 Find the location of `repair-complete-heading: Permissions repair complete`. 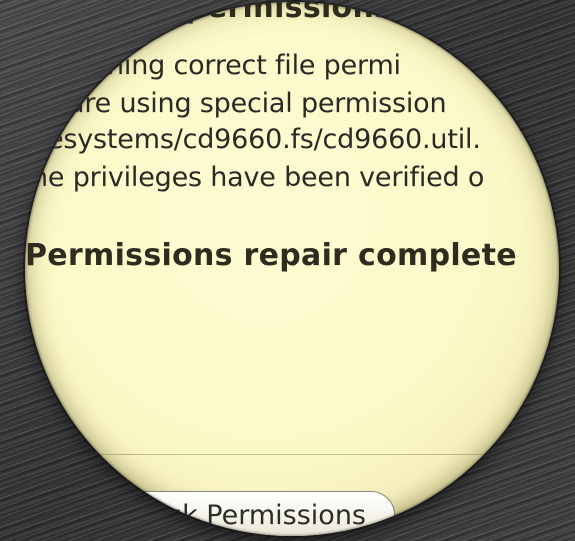

repair-complete-heading: Permissions repair complete is located at coordinates (271, 255).